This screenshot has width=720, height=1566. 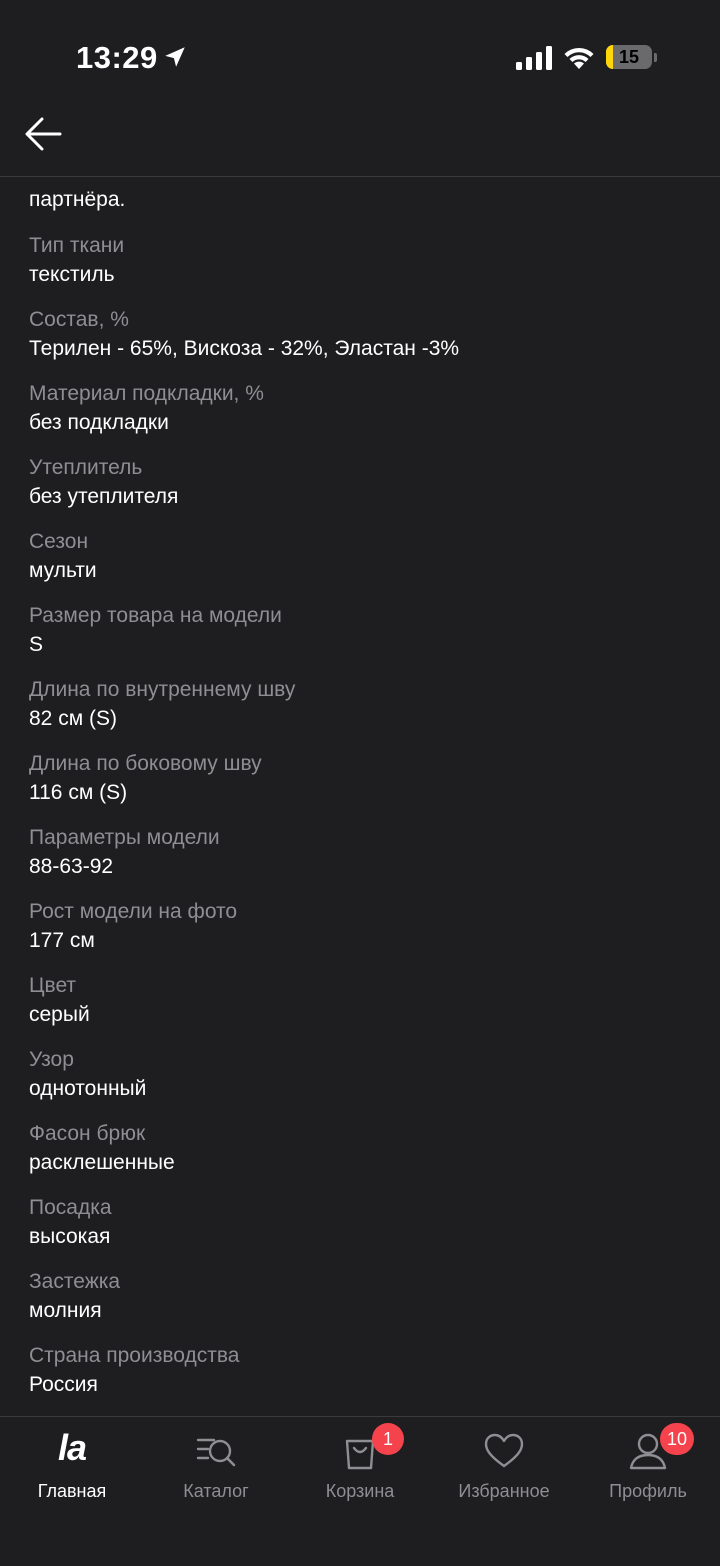 What do you see at coordinates (73, 718) in the screenshot?
I see `property-value: 82 см (S)` at bounding box center [73, 718].